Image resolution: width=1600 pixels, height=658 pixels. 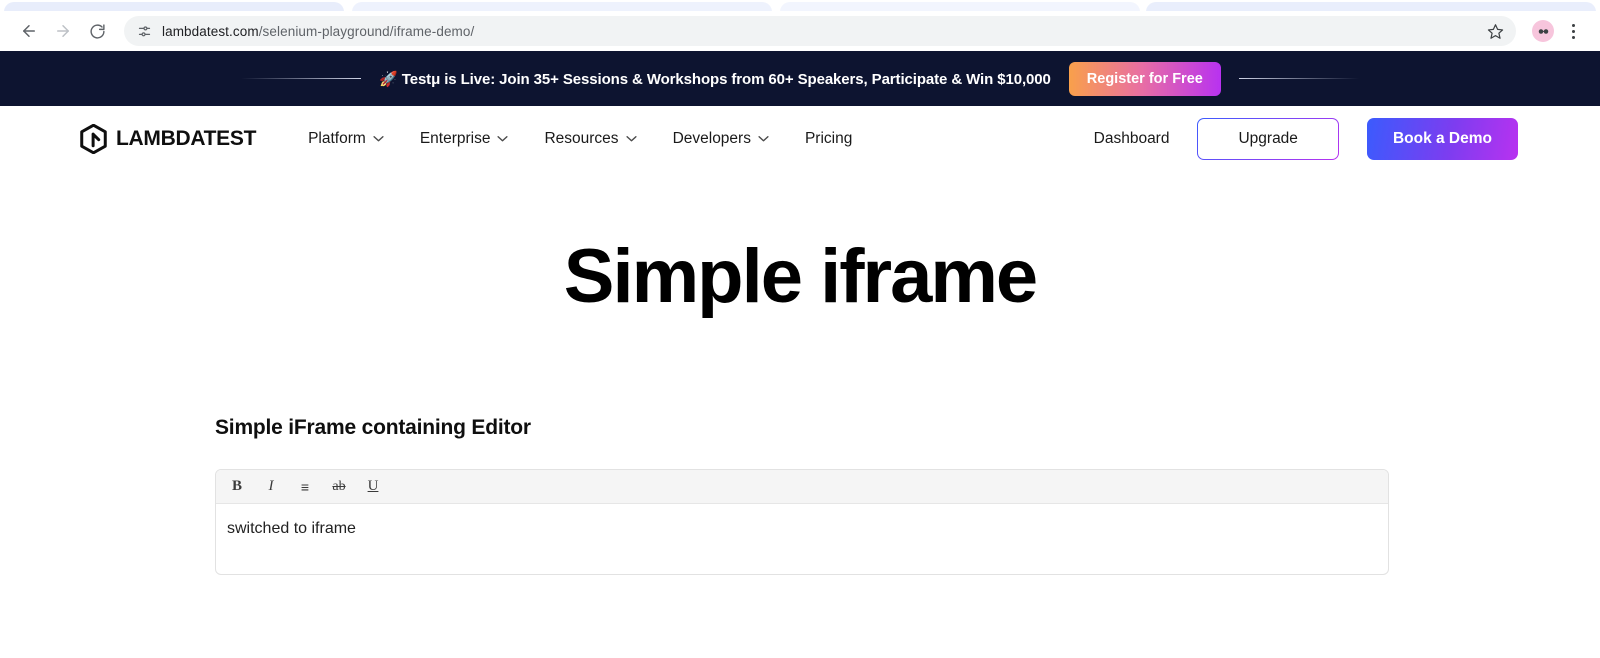 I want to click on list-tool-button: ≡, so click(x=305, y=487).